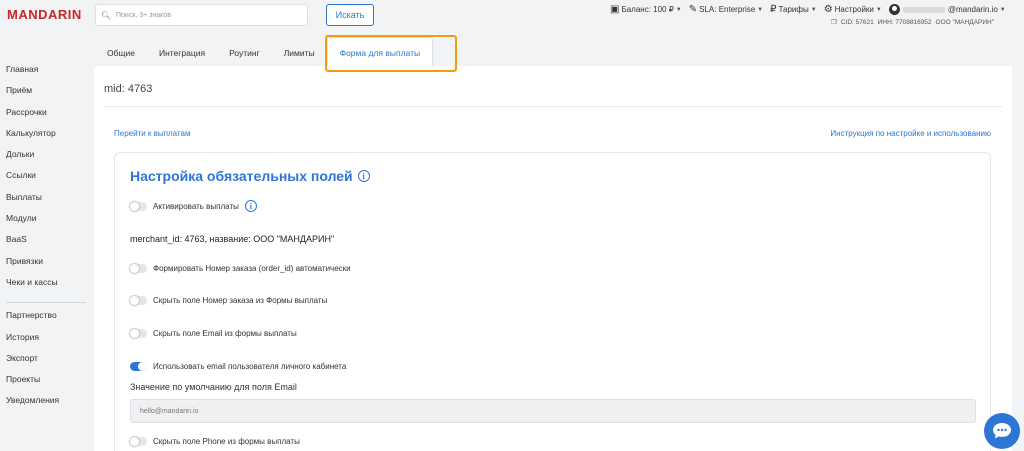 This screenshot has width=1024, height=451. What do you see at coordinates (138, 441) in the screenshot?
I see `hide-phone-toggle` at bounding box center [138, 441].